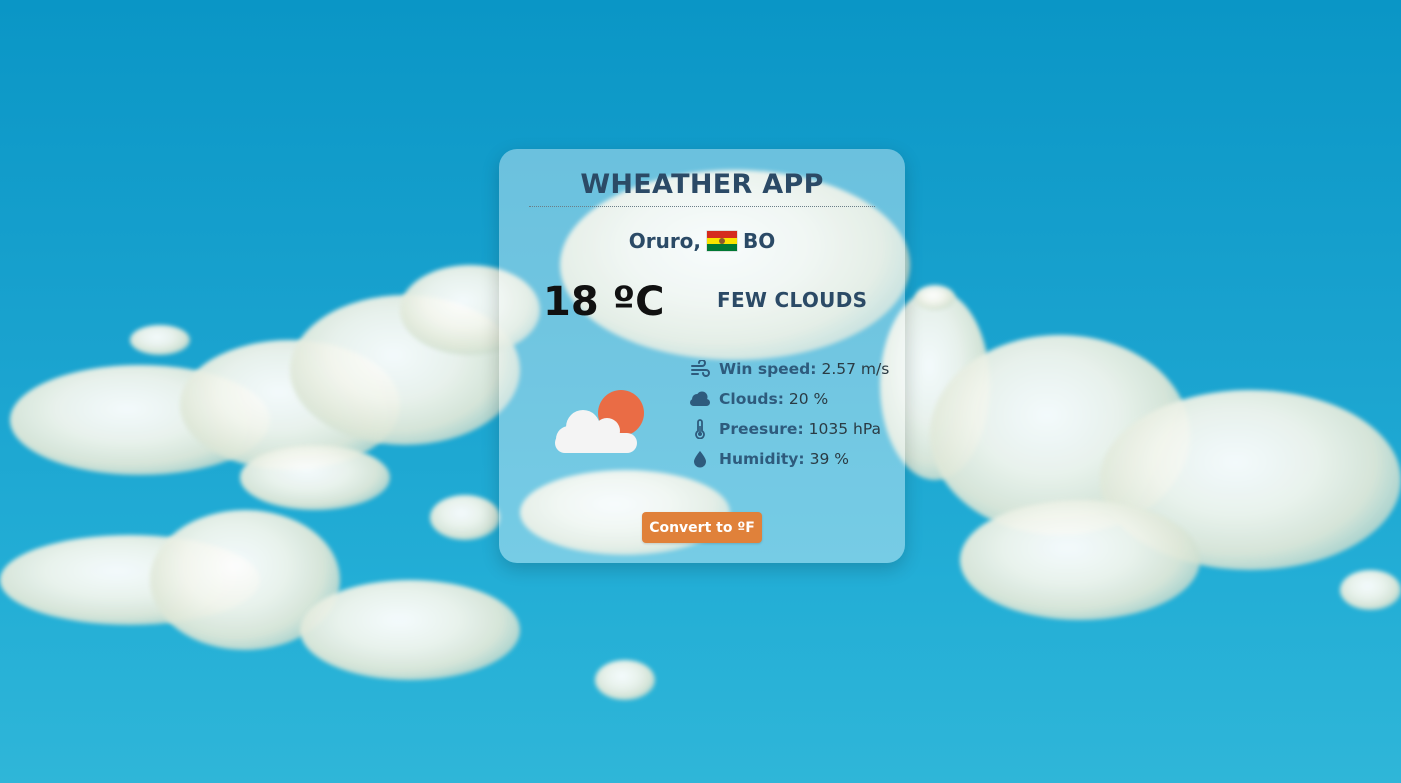 This screenshot has width=1401, height=783. What do you see at coordinates (792, 300) in the screenshot?
I see `weather-description: FEW CLOUDS` at bounding box center [792, 300].